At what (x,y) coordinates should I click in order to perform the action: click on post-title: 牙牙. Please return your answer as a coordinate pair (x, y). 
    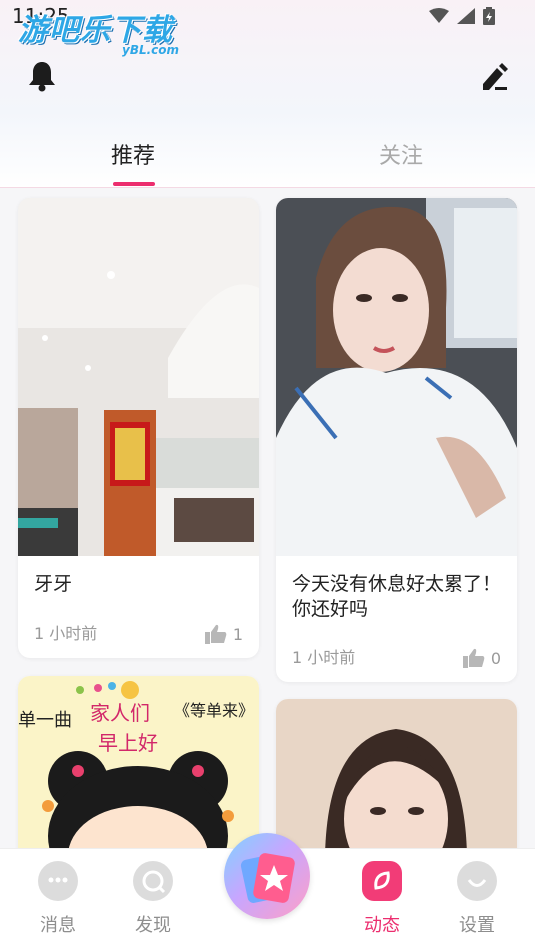
    Looking at the image, I should click on (53, 584).